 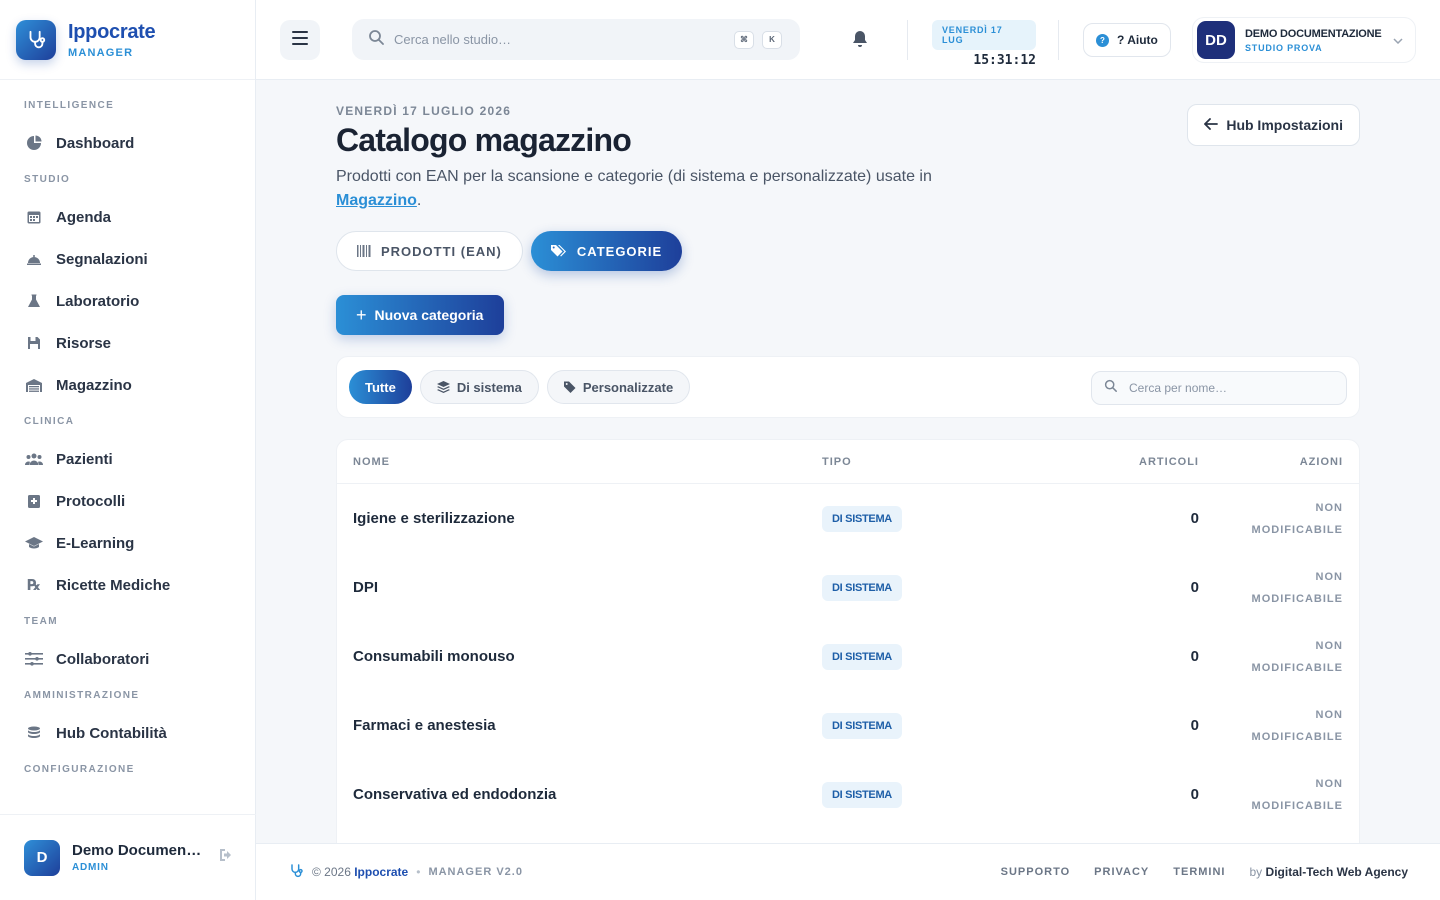 I want to click on table-header: NOME TIPO ARTICOLI AZIONI, so click(x=848, y=462).